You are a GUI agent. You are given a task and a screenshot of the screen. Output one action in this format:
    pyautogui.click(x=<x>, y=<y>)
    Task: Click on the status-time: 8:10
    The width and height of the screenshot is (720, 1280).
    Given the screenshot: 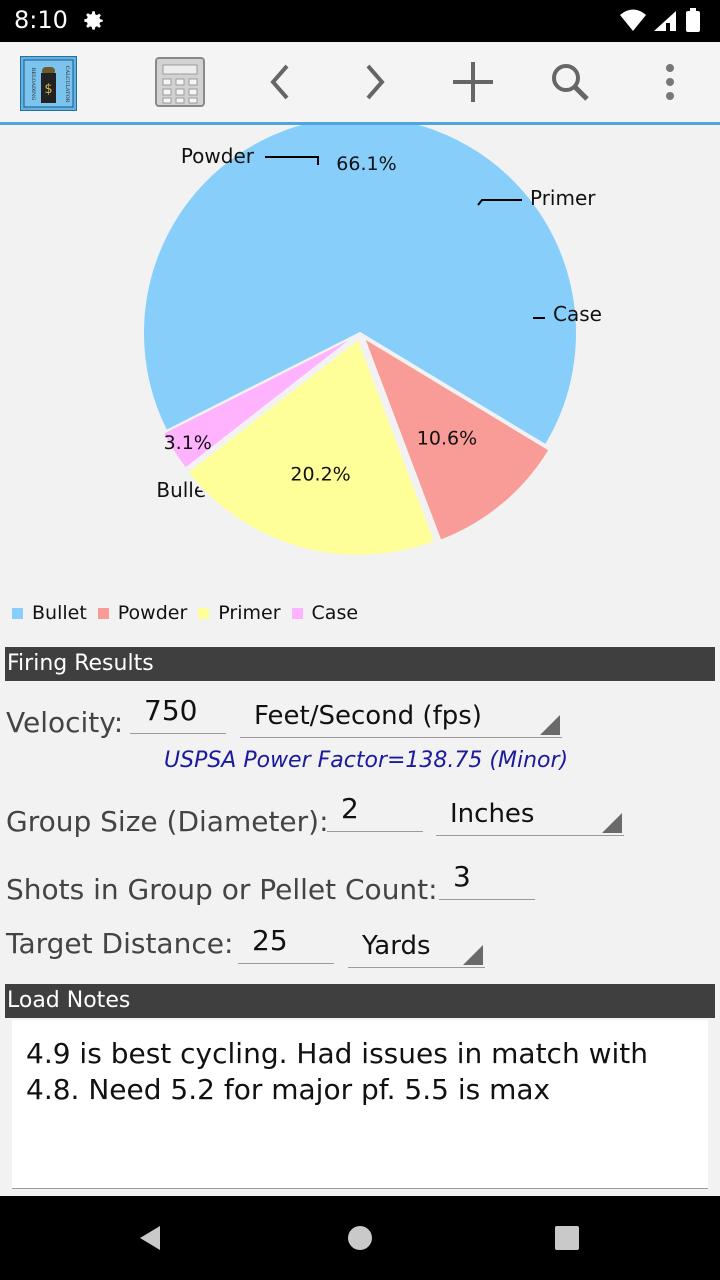 What is the action you would take?
    pyautogui.click(x=41, y=20)
    